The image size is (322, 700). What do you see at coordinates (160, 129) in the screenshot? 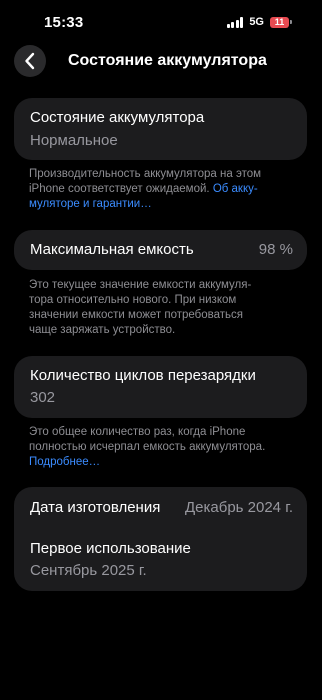
I see `battery-health-card: Состояние аккумулятора Нормальное` at bounding box center [160, 129].